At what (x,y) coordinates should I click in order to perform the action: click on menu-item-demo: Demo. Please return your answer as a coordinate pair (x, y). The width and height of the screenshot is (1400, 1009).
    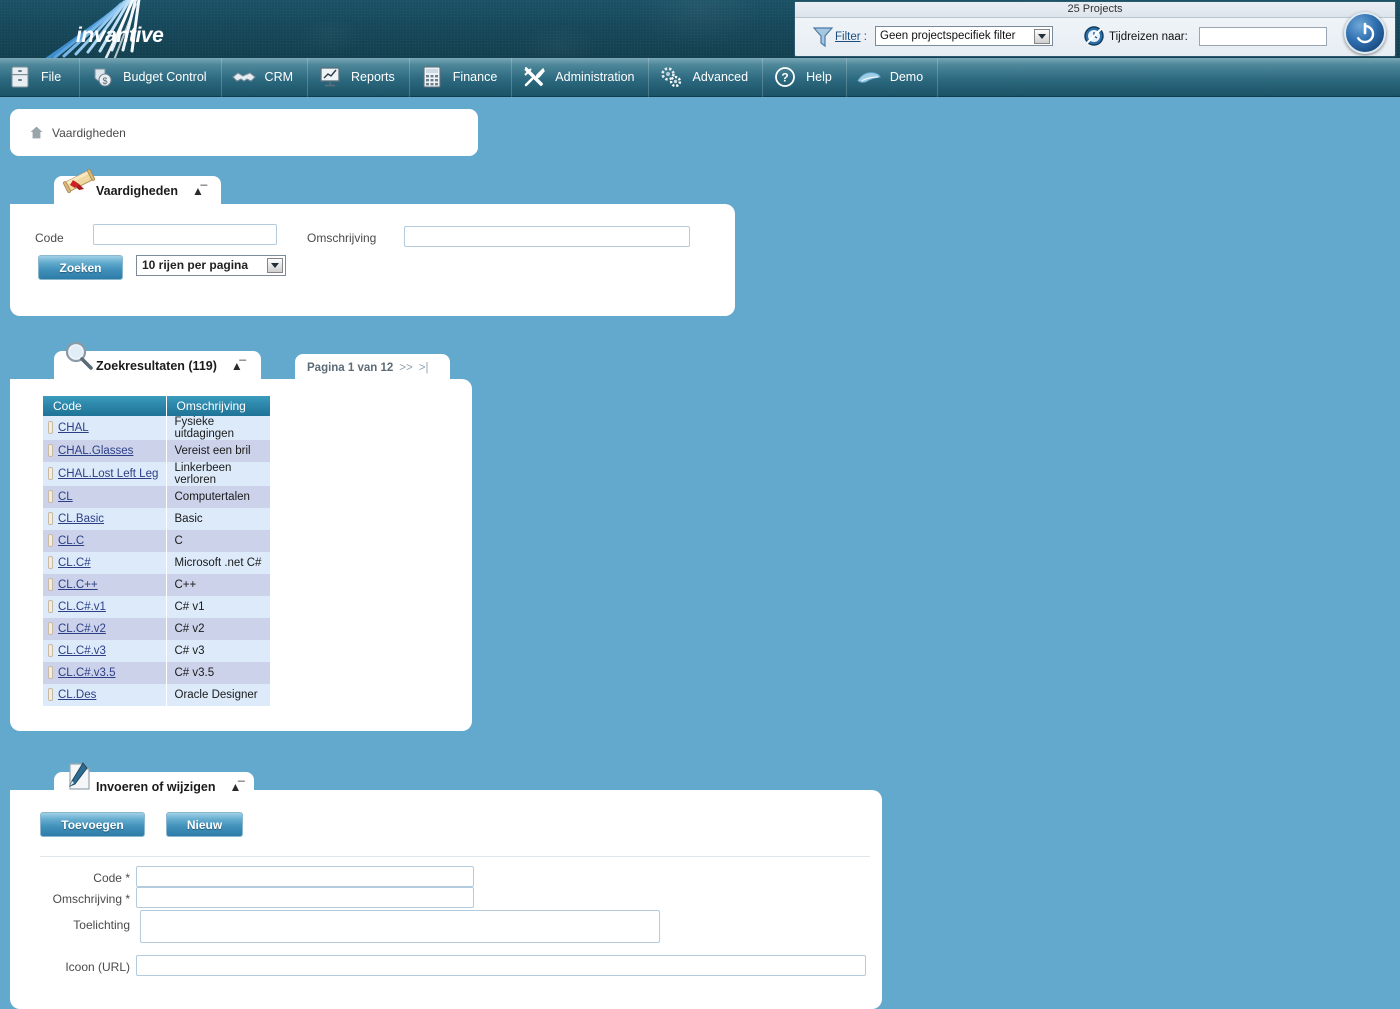
    Looking at the image, I should click on (893, 77).